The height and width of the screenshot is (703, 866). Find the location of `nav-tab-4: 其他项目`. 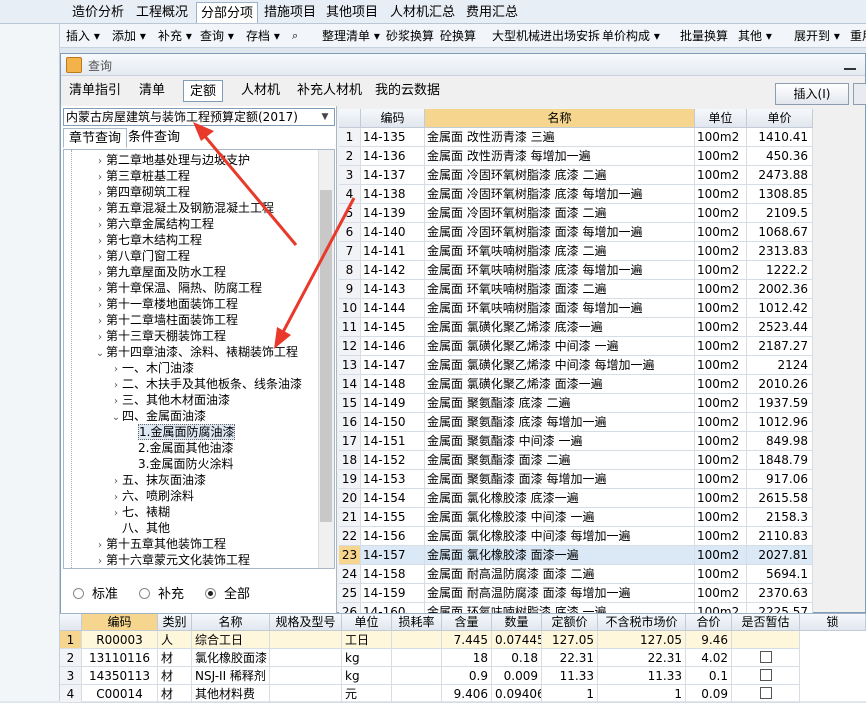

nav-tab-4: 其他项目 is located at coordinates (352, 12).